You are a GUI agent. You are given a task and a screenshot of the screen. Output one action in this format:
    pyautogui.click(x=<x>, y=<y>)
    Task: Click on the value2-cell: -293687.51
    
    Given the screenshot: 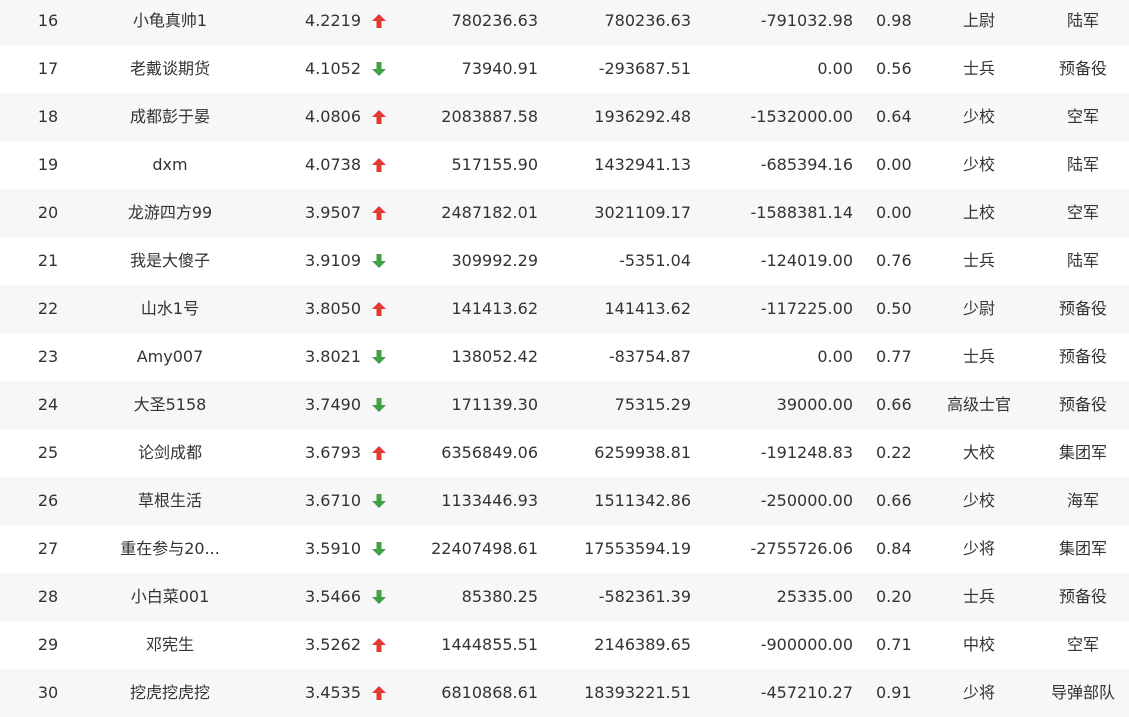 What is the action you would take?
    pyautogui.click(x=644, y=68)
    